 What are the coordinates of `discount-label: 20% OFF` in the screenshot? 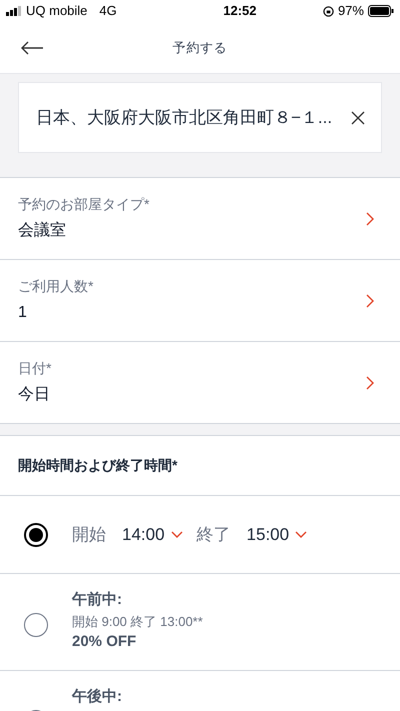 It's located at (105, 642).